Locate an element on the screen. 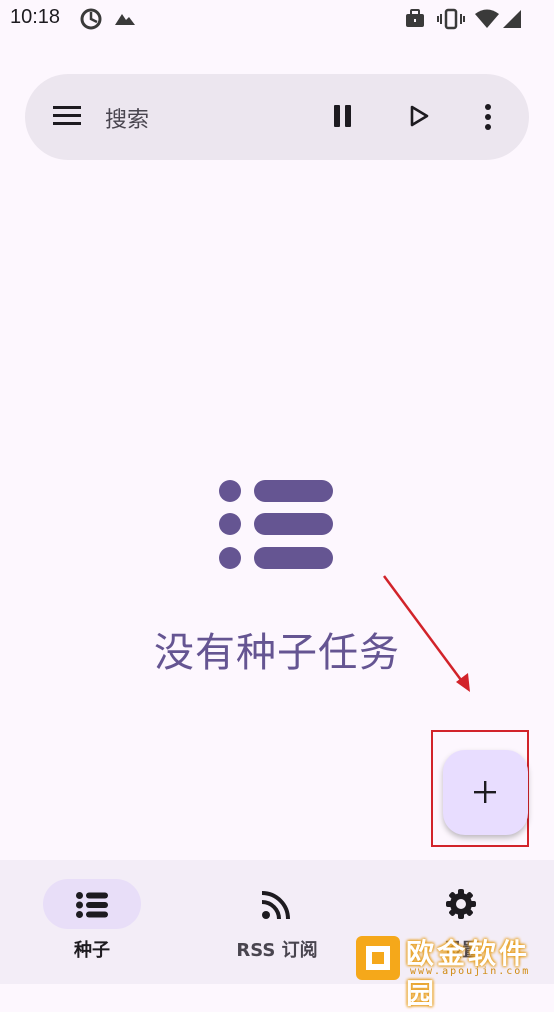  resume-all-icon is located at coordinates (419, 118).